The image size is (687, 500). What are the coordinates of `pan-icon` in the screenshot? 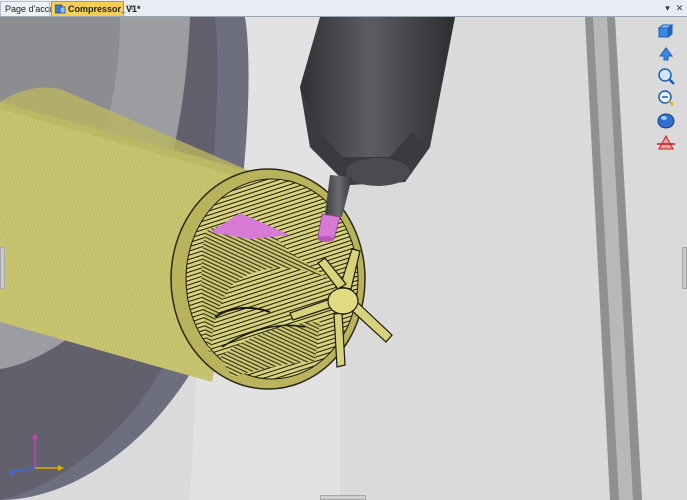 It's located at (666, 54).